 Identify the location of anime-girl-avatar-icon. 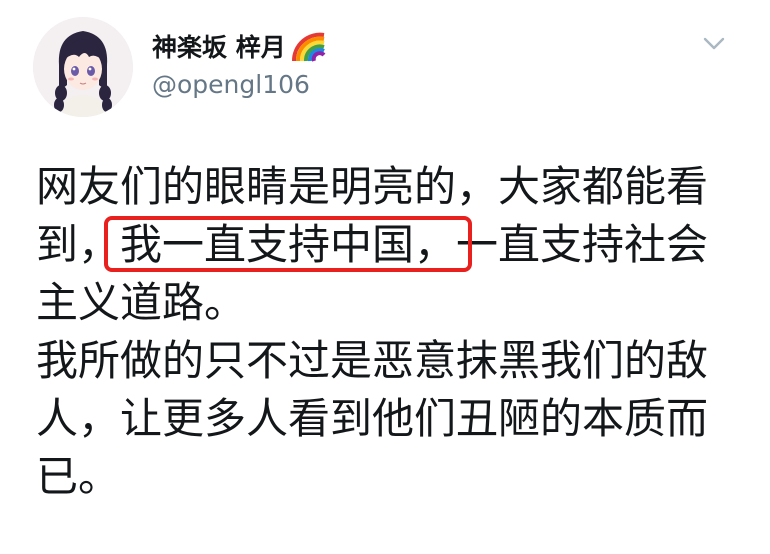
(83, 67).